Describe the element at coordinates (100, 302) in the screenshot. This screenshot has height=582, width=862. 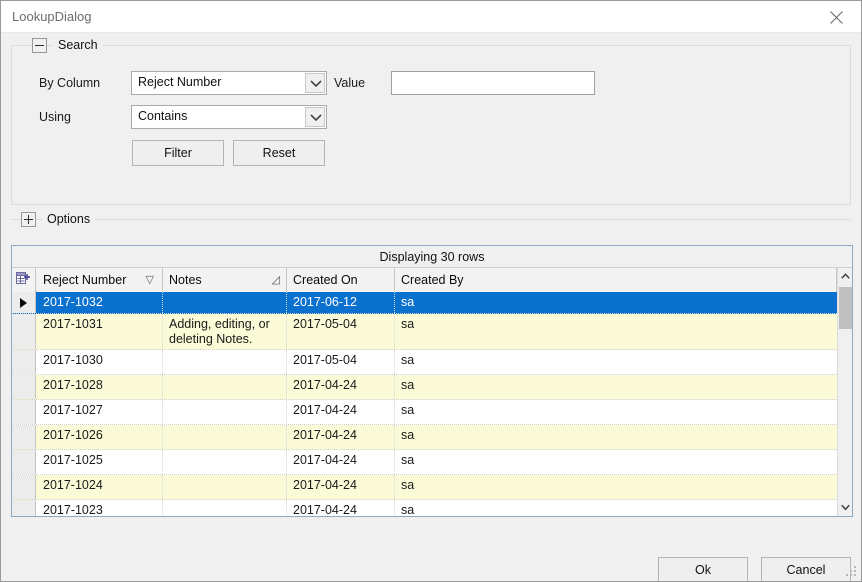
I see `table-cell-reject-number: 2017-1032` at that location.